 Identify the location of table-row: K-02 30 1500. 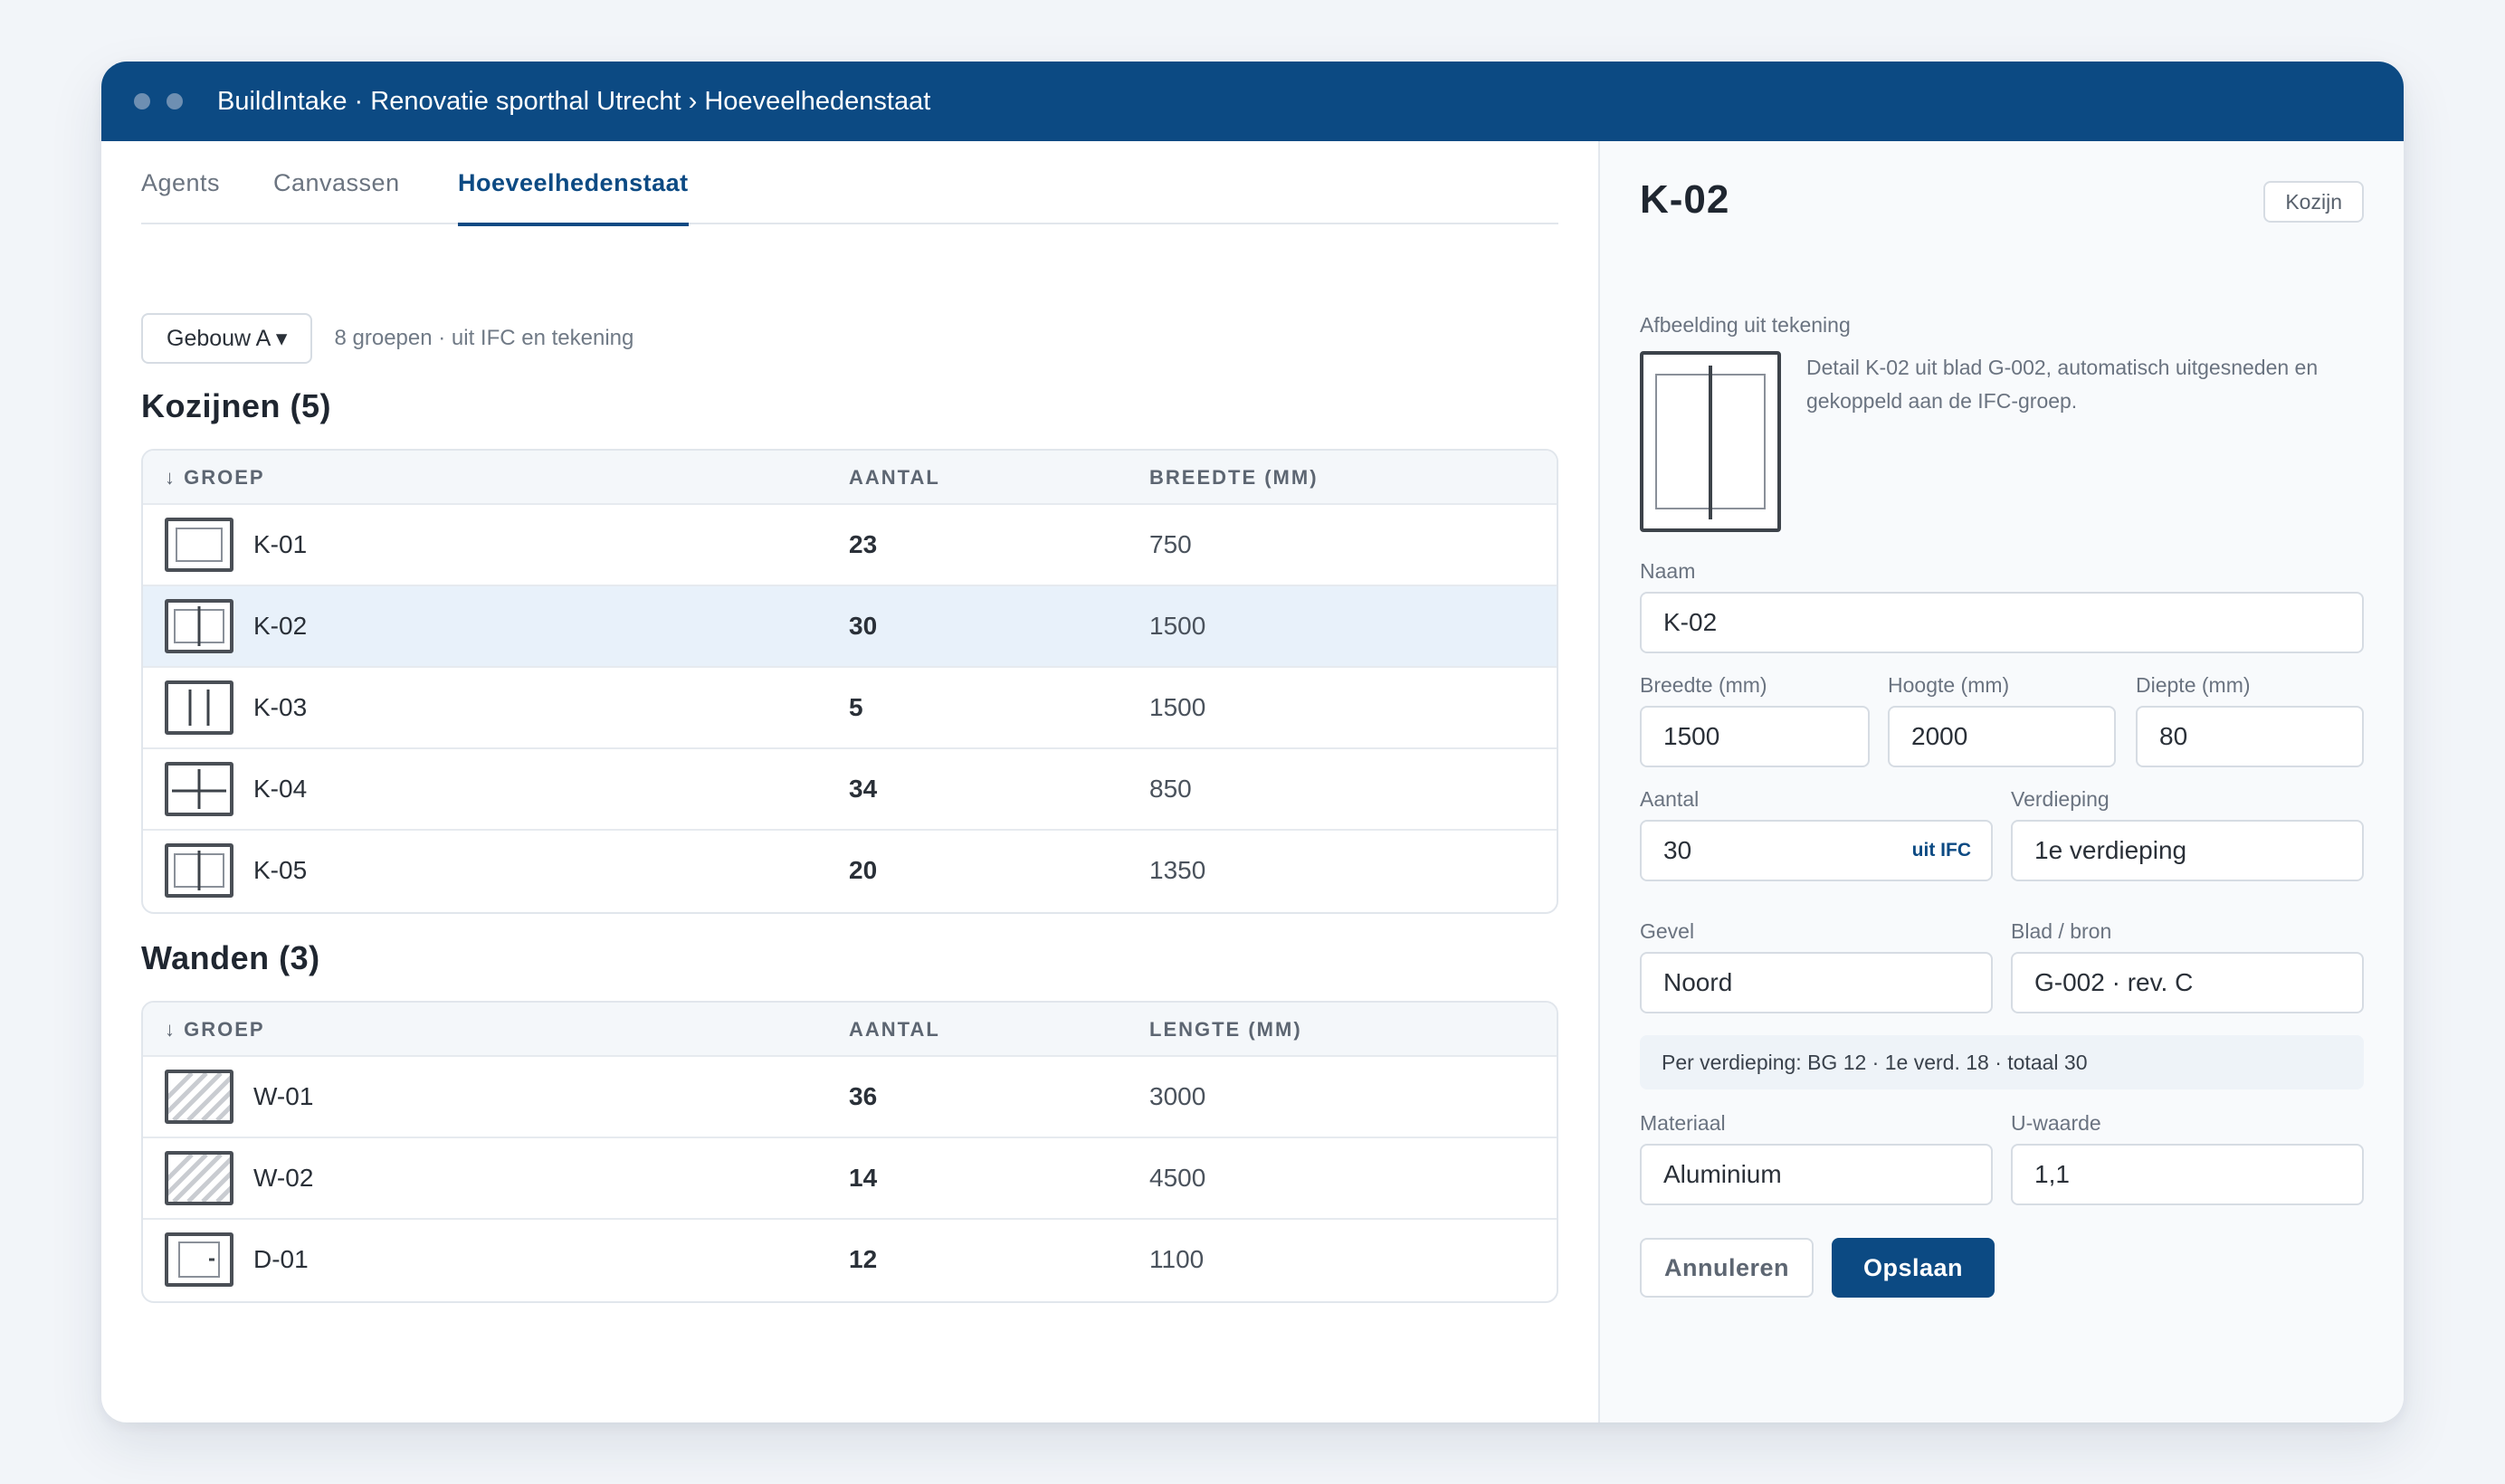
(850, 627).